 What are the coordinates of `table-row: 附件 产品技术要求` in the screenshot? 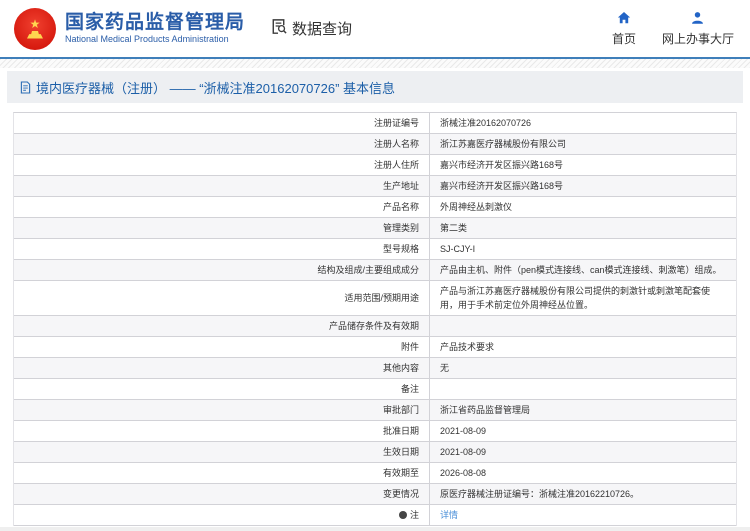 It's located at (375, 347).